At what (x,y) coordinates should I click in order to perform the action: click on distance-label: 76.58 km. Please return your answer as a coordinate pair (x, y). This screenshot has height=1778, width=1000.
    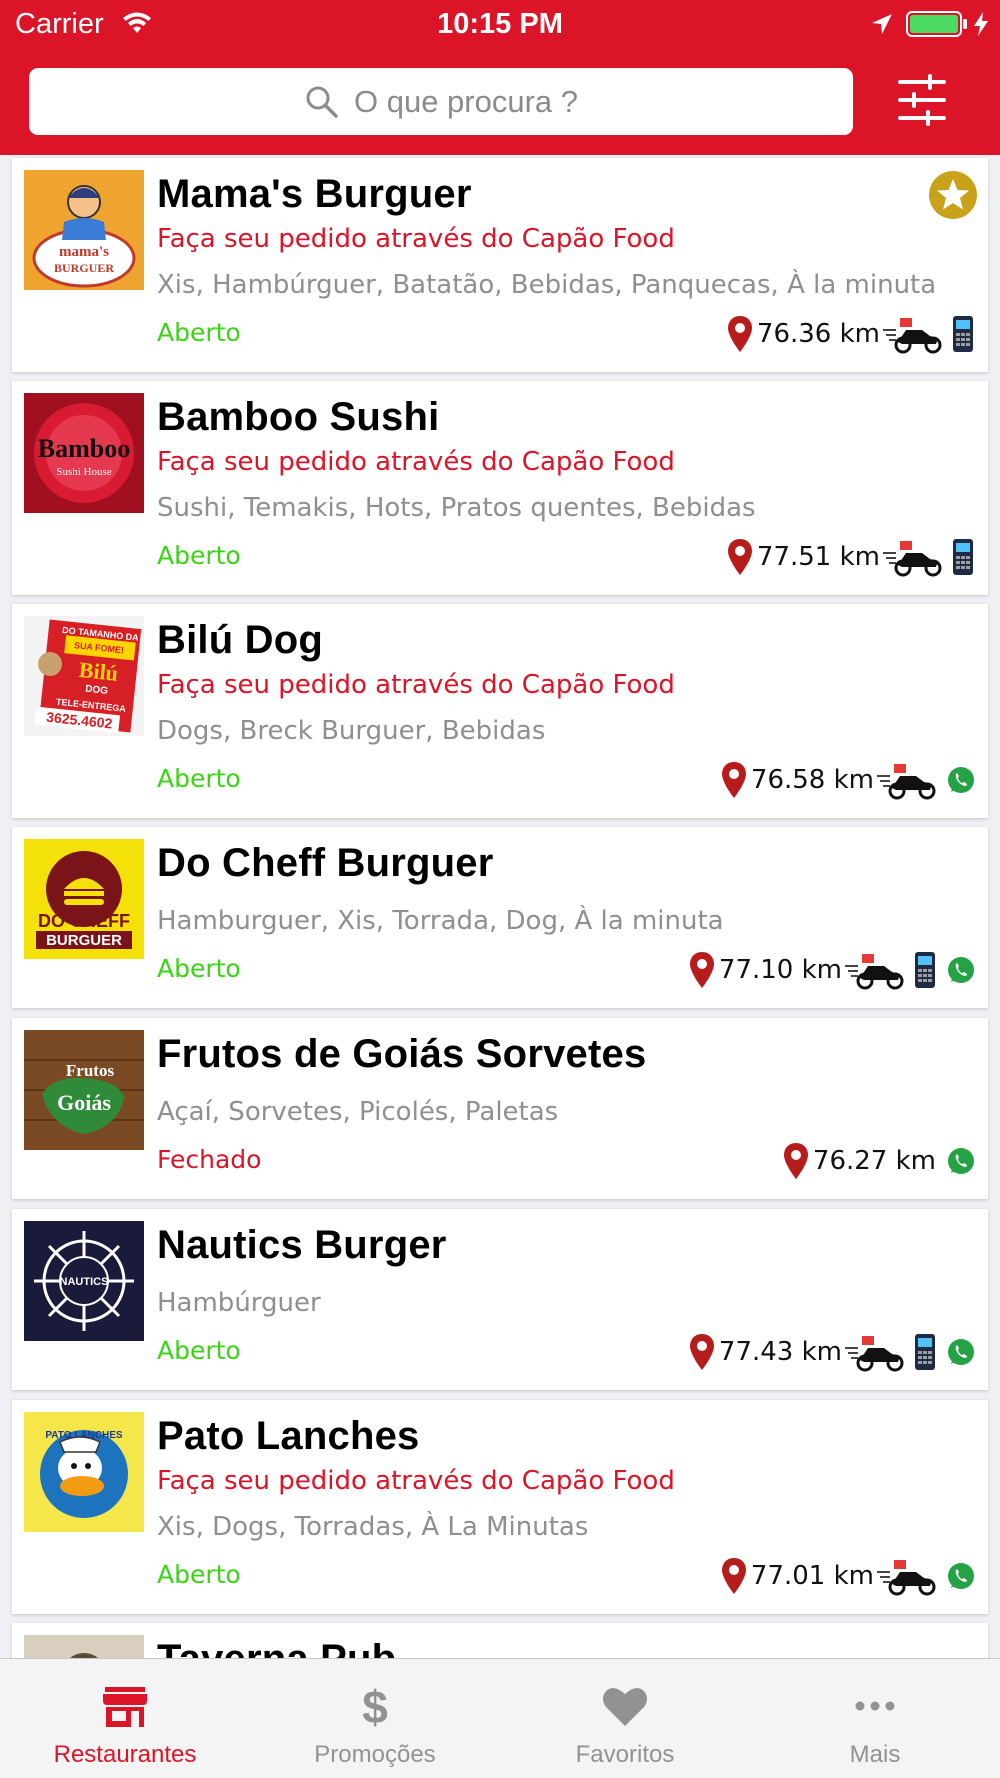
    Looking at the image, I should click on (812, 780).